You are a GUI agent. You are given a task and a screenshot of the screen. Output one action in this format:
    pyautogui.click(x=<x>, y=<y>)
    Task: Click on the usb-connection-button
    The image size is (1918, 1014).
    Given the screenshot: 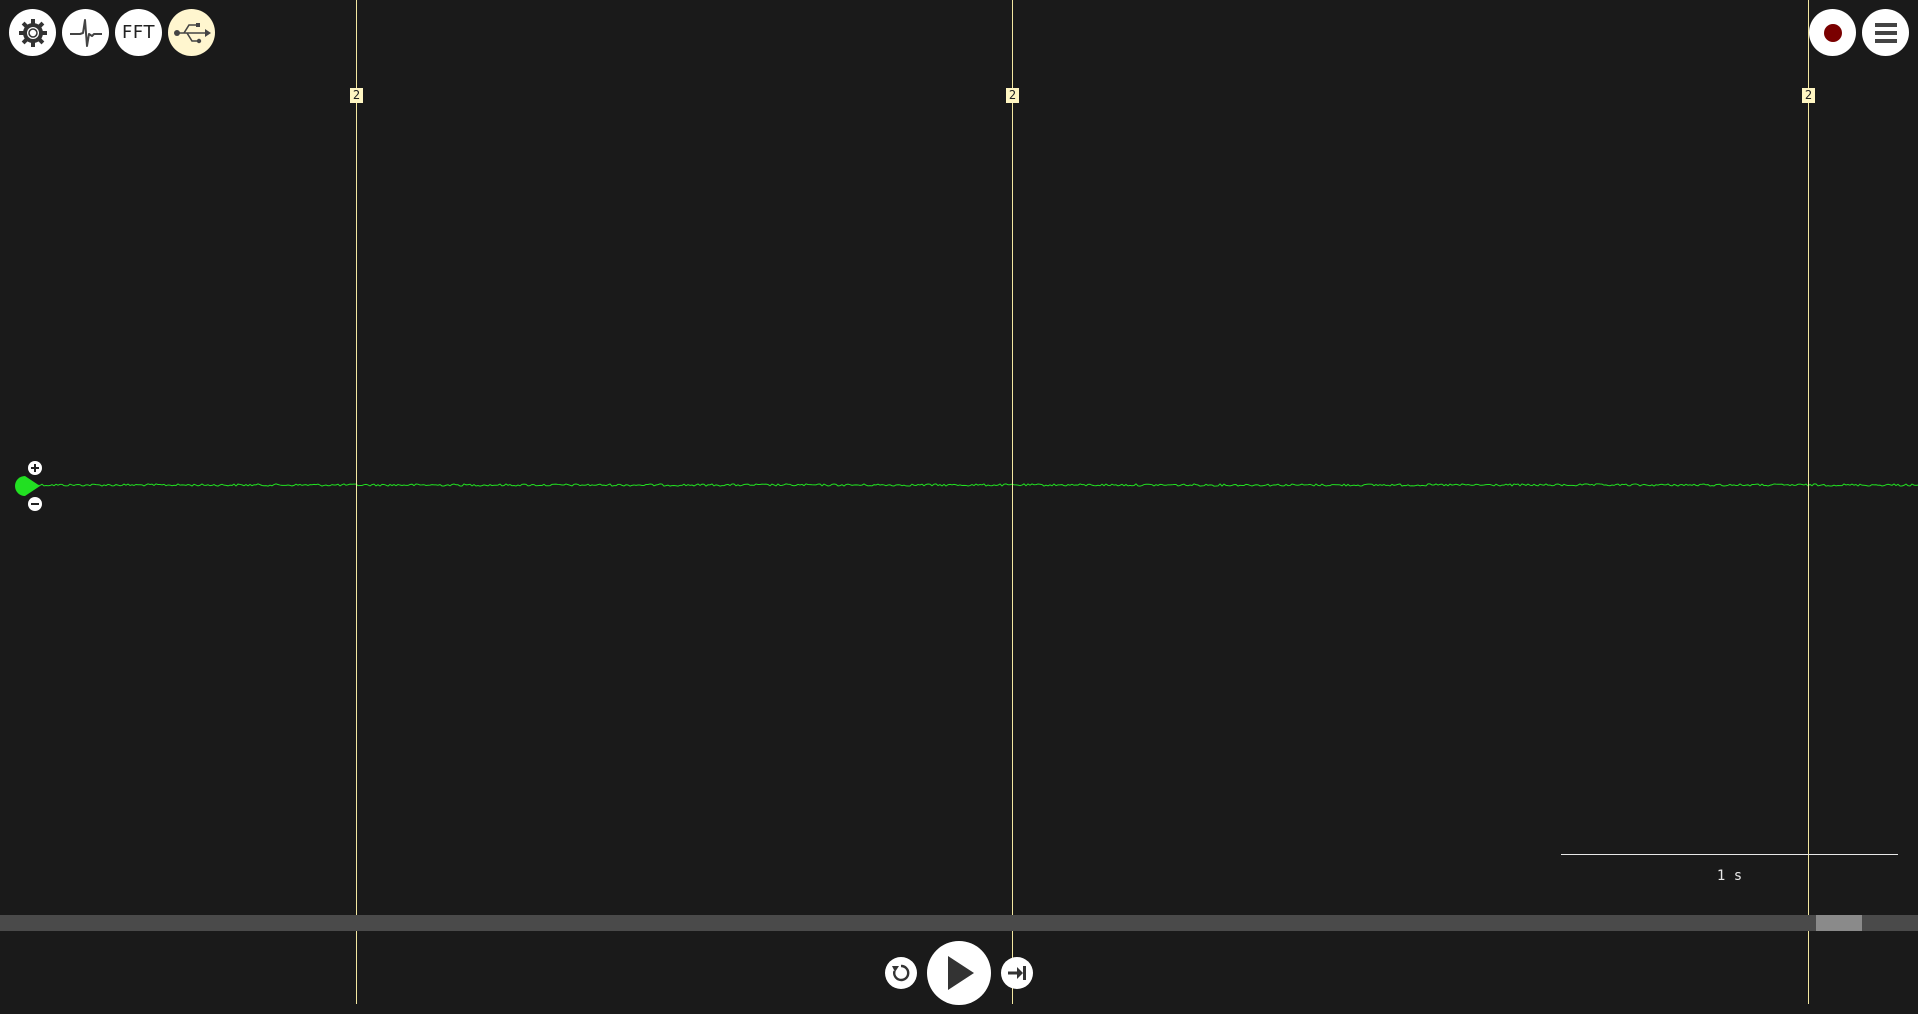 What is the action you would take?
    pyautogui.click(x=191, y=32)
    